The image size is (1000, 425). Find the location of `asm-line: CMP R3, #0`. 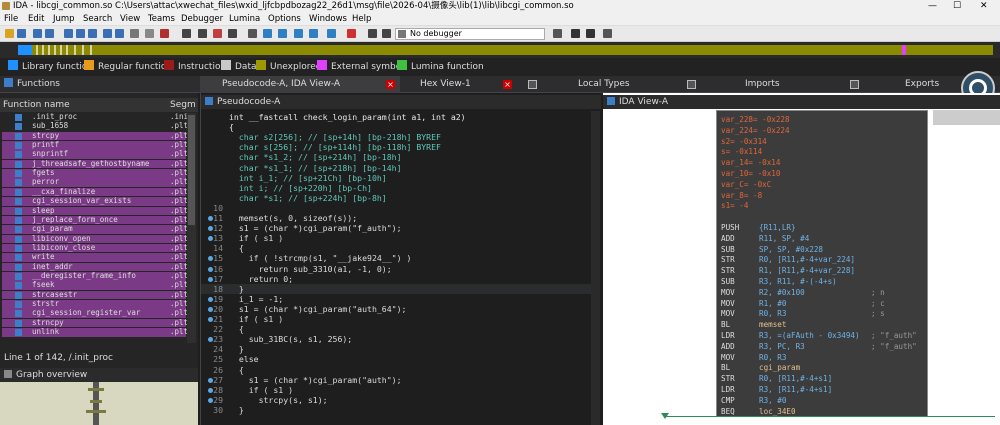

asm-line: CMP R3, #0 is located at coordinates (824, 401).